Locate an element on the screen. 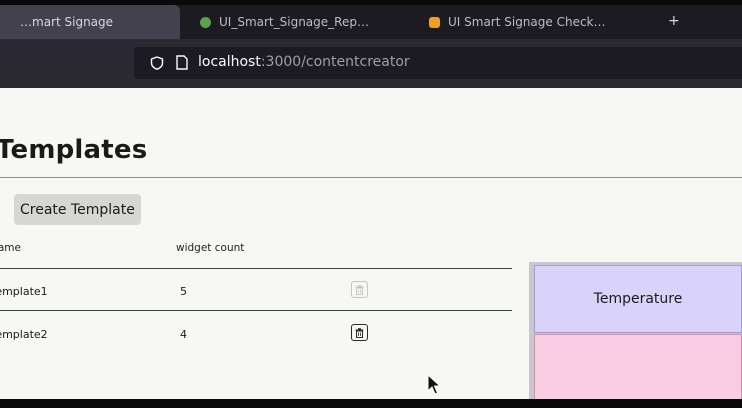 The height and width of the screenshot is (408, 742). url-text: localhost:3000/contentcreator is located at coordinates (304, 62).